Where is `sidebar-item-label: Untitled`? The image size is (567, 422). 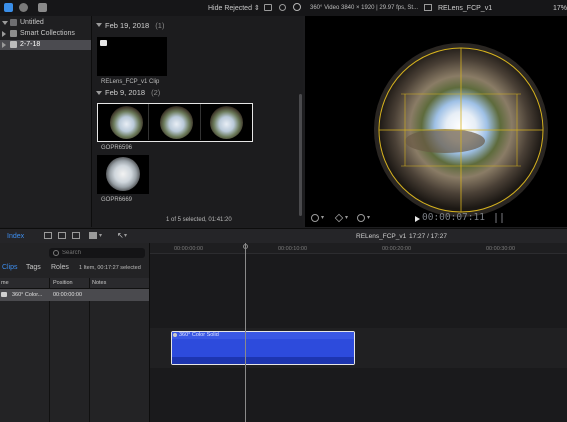 sidebar-item-label: Untitled is located at coordinates (32, 22).